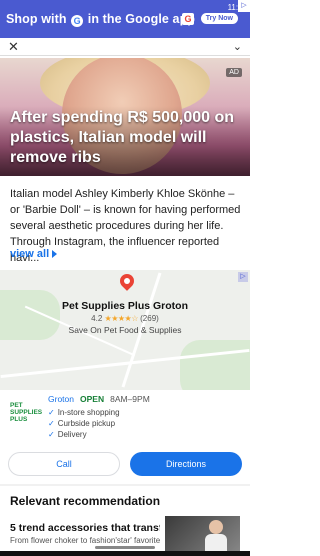 The width and height of the screenshot is (320, 556). I want to click on google-g-icon: G, so click(77, 20).